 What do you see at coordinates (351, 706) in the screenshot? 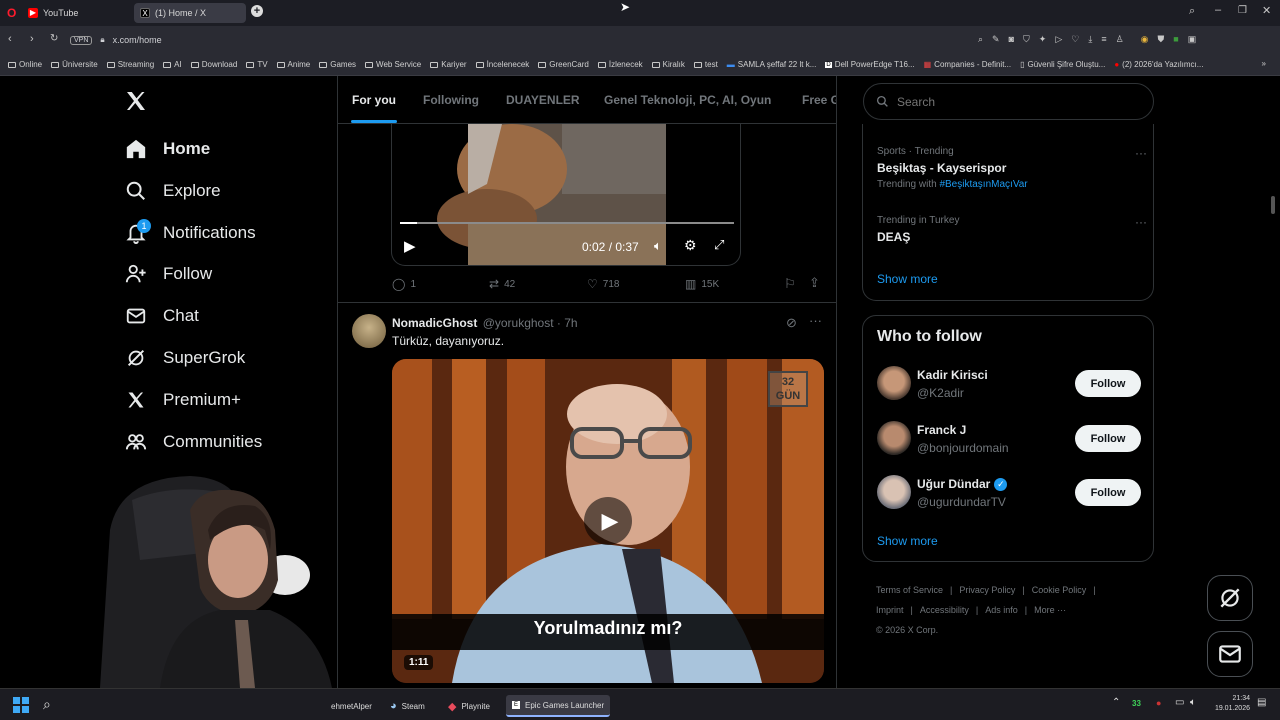
I see `taskbar-app-profile: ehmetAlper` at bounding box center [351, 706].